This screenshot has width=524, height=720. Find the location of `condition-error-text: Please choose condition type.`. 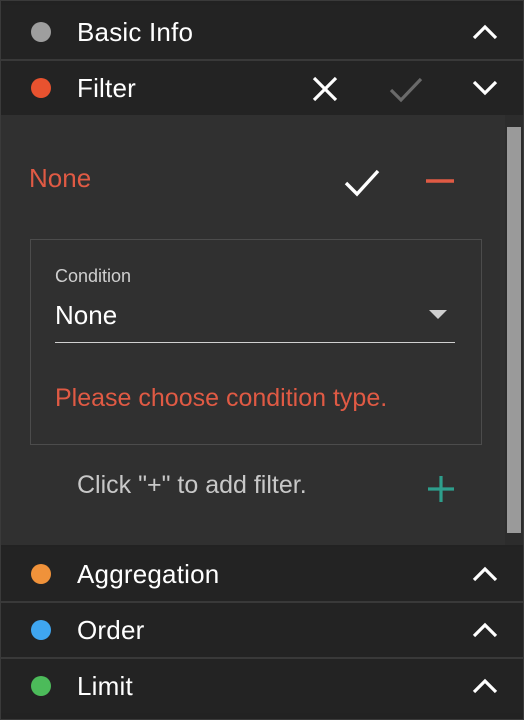

condition-error-text: Please choose condition type. is located at coordinates (221, 398).